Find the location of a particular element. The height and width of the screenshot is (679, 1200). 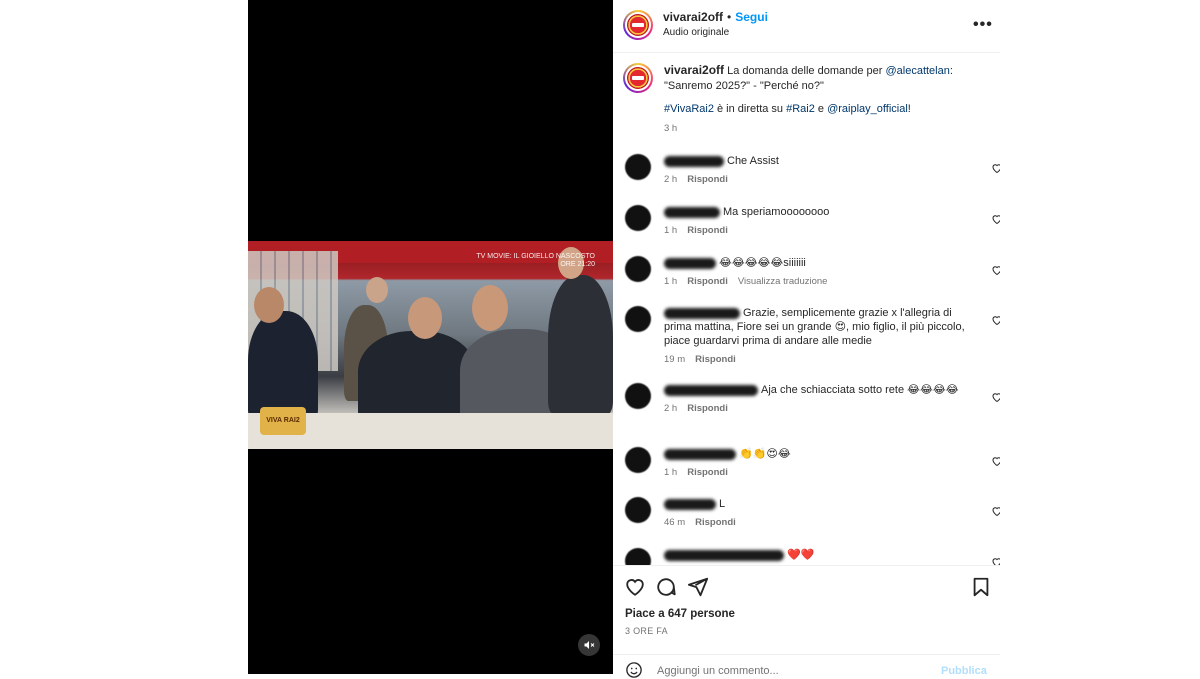

comment-text: Che Assist is located at coordinates (753, 161).